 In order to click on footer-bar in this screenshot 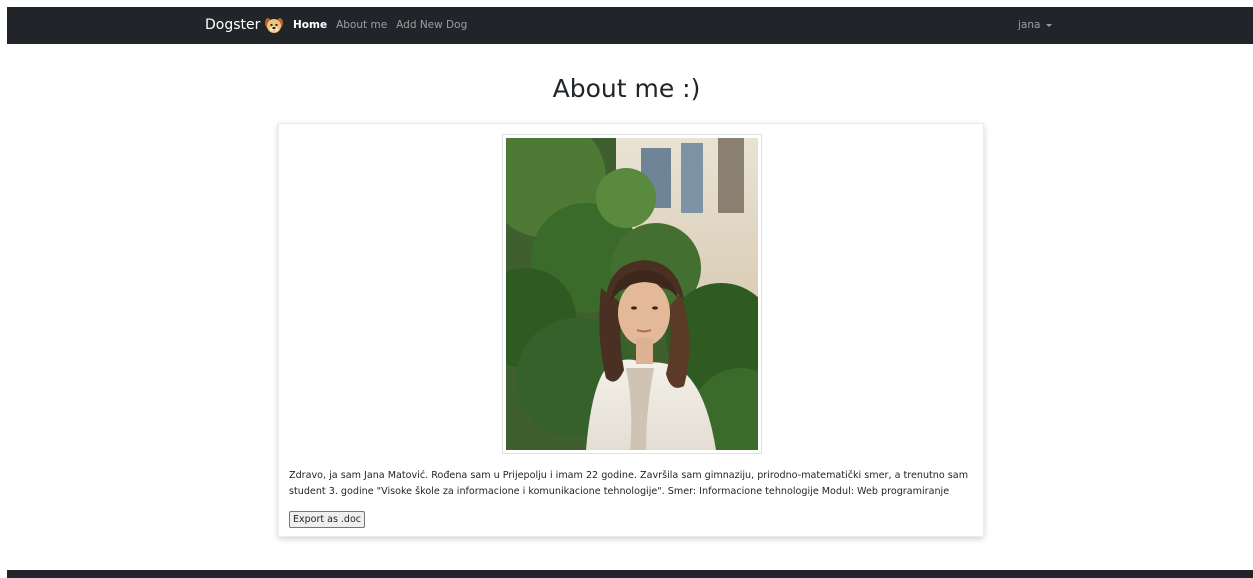, I will do `click(630, 574)`.